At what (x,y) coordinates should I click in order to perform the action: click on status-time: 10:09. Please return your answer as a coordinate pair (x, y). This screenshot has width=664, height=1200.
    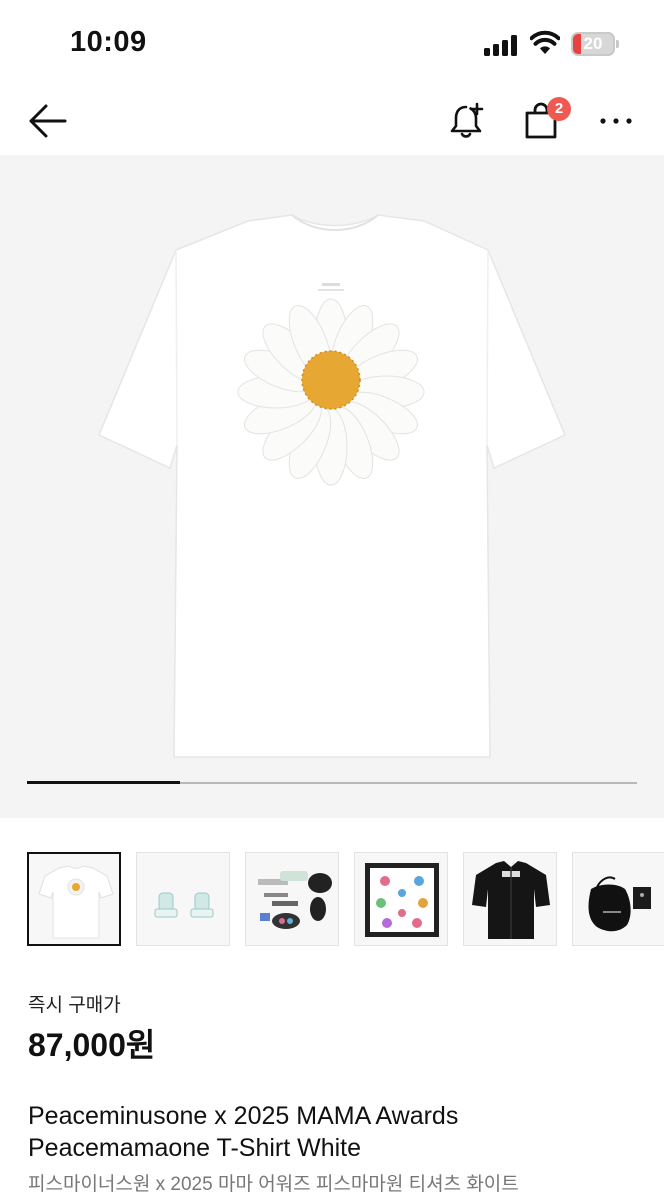
    Looking at the image, I should click on (108, 42).